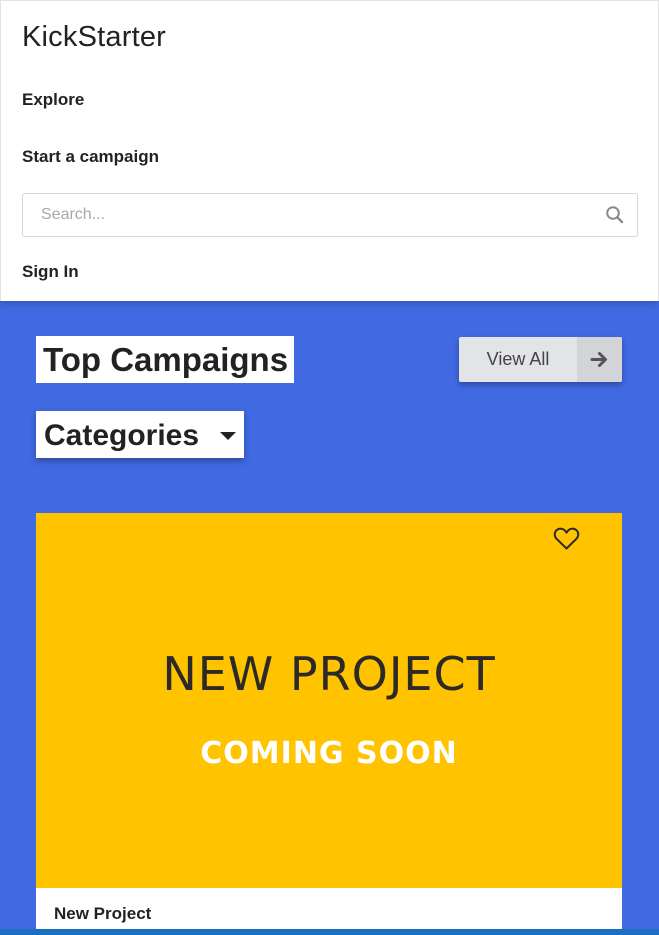 The image size is (659, 935). Describe the element at coordinates (518, 359) in the screenshot. I see `view-all-label: View All` at that location.